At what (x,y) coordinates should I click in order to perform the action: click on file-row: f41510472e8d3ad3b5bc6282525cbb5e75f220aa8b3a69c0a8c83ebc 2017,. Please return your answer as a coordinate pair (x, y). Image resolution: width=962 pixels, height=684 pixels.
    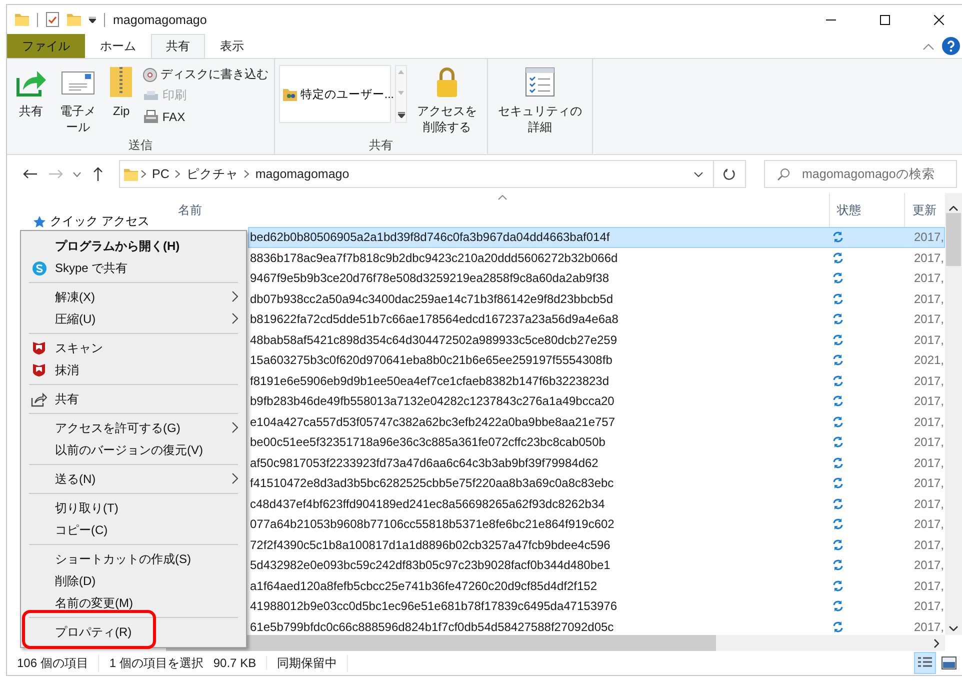
    Looking at the image, I should click on (596, 483).